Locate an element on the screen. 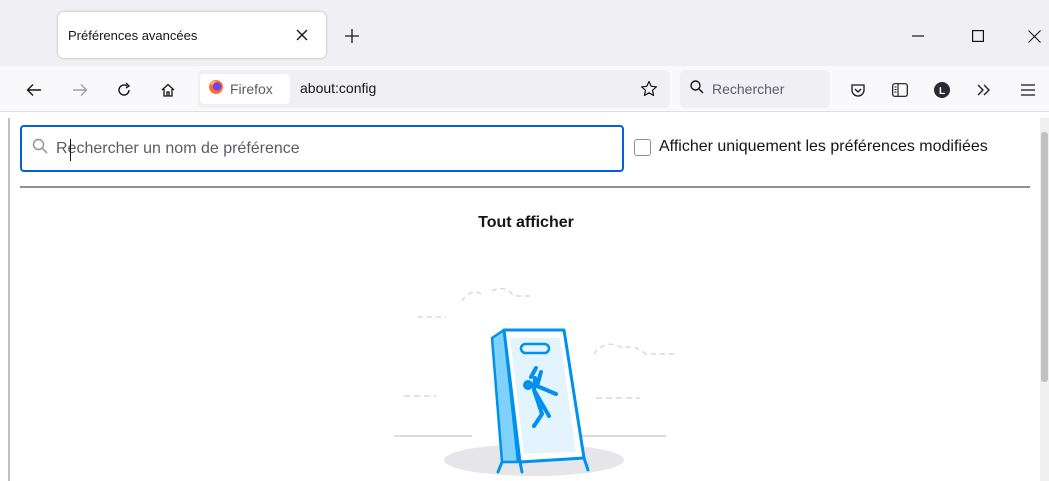 This screenshot has height=481, width=1049. vertical-scrollbar is located at coordinates (1044, 299).